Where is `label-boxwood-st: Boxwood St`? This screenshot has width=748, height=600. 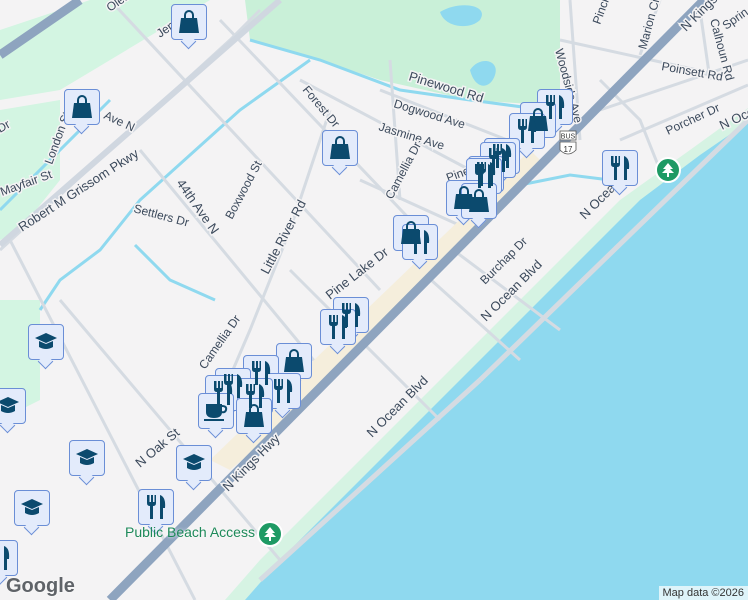 label-boxwood-st: Boxwood St is located at coordinates (243, 190).